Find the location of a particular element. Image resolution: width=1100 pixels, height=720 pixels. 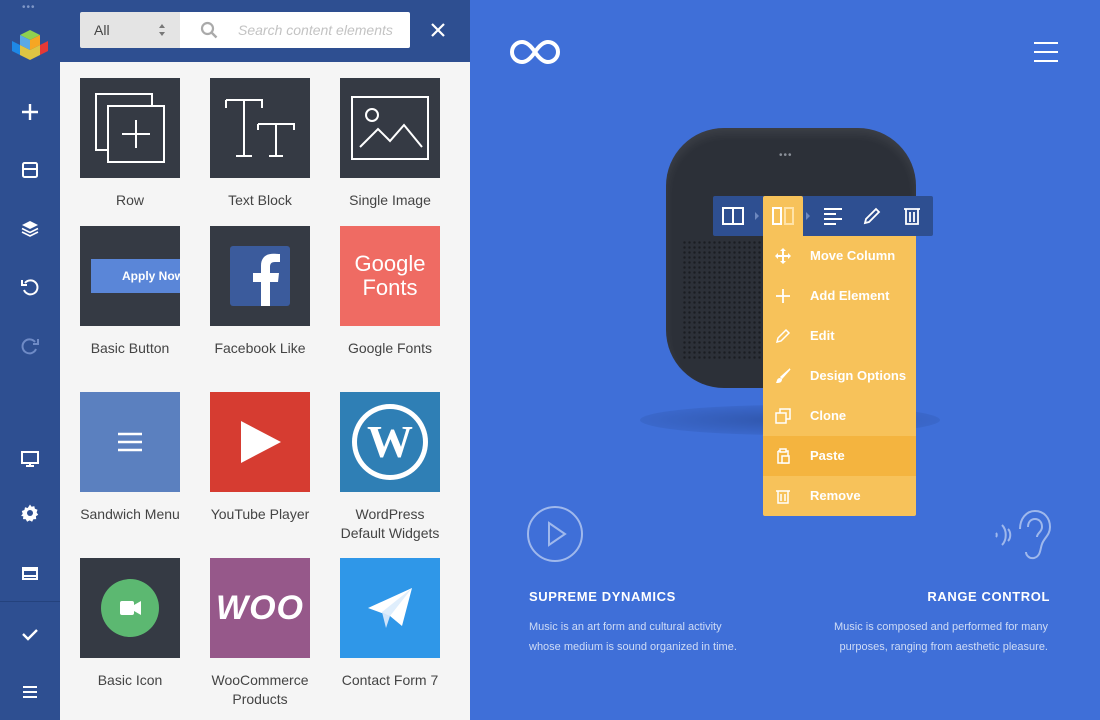

row-control-button is located at coordinates (733, 216).